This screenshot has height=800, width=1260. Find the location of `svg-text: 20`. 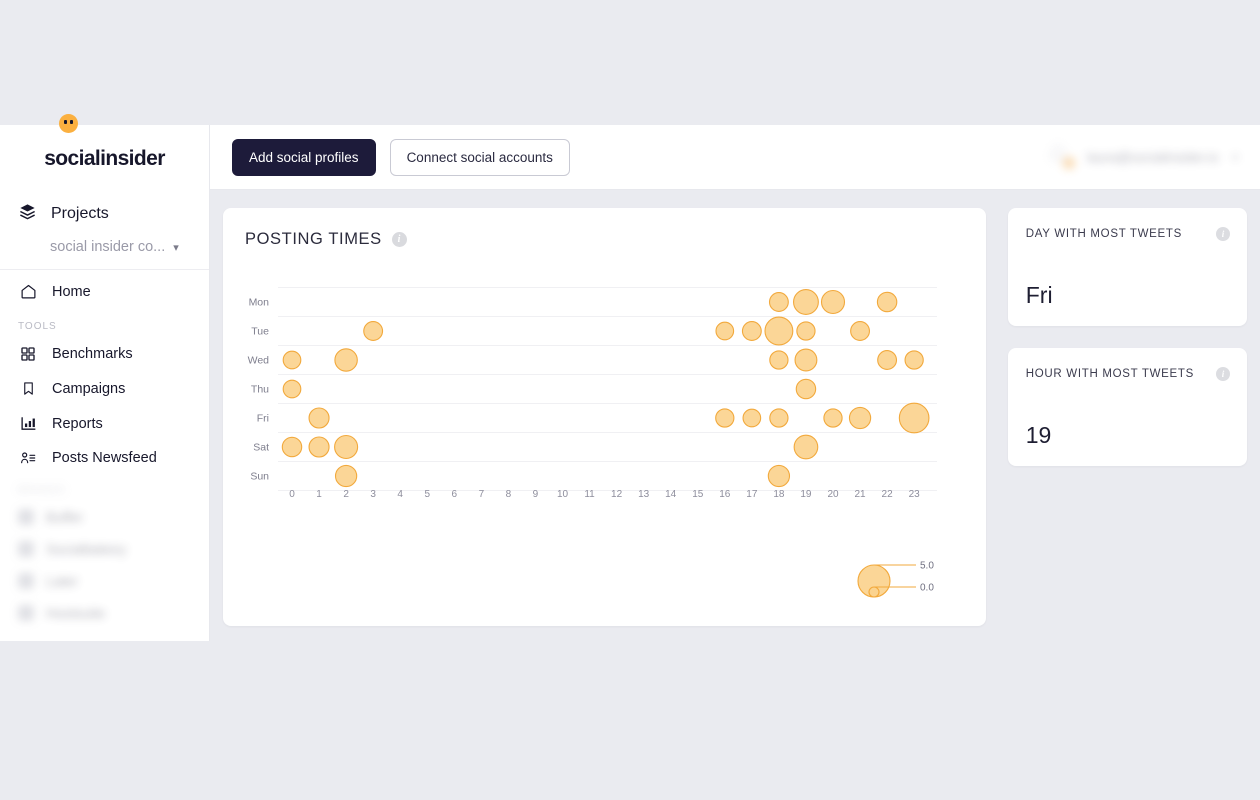

svg-text: 20 is located at coordinates (833, 494).